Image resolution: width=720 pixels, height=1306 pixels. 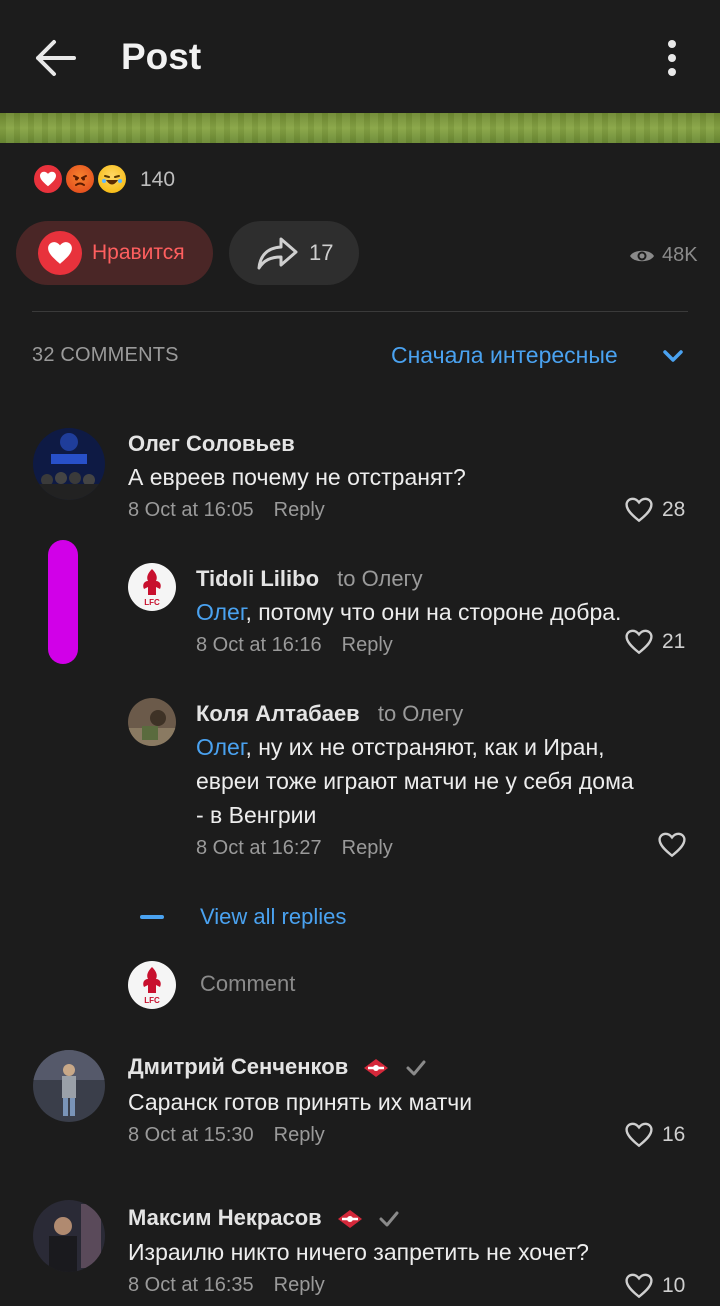 What do you see at coordinates (642, 255) in the screenshot?
I see `eye-icon` at bounding box center [642, 255].